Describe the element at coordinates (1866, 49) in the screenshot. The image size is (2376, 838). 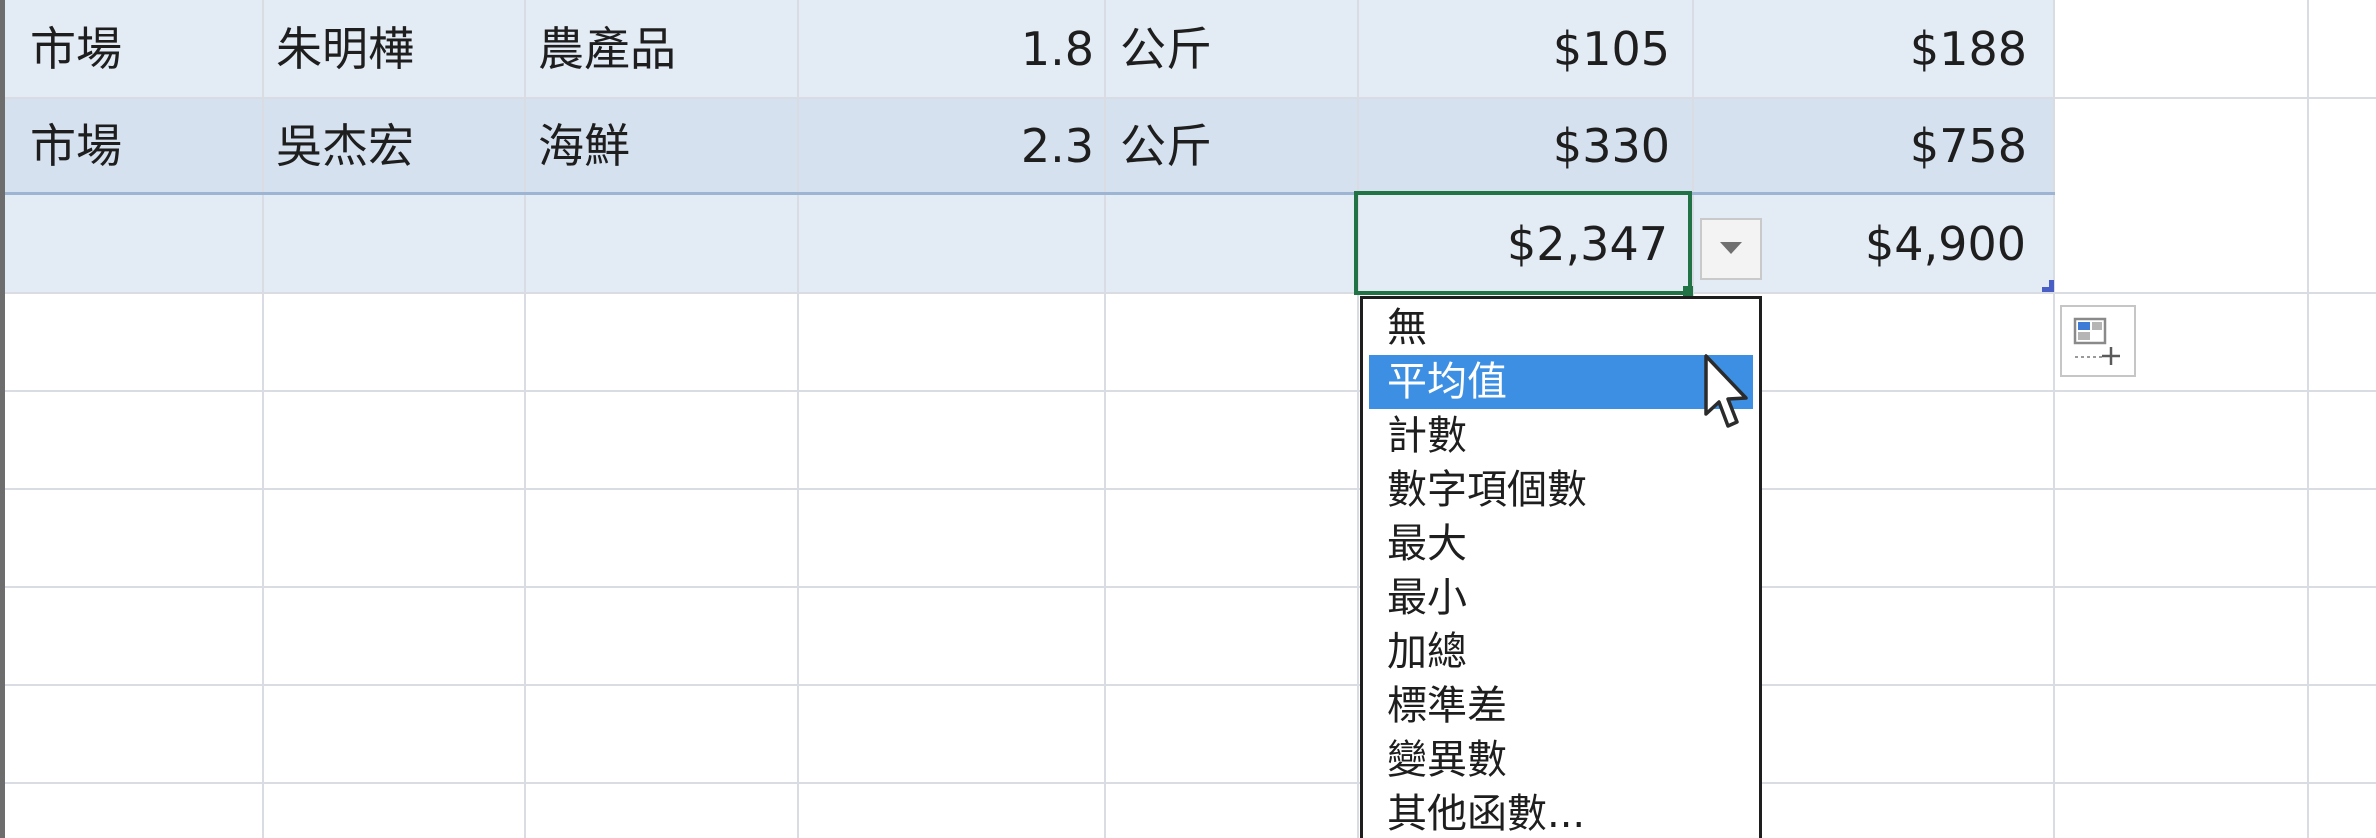
I see `table-cell: $188` at that location.